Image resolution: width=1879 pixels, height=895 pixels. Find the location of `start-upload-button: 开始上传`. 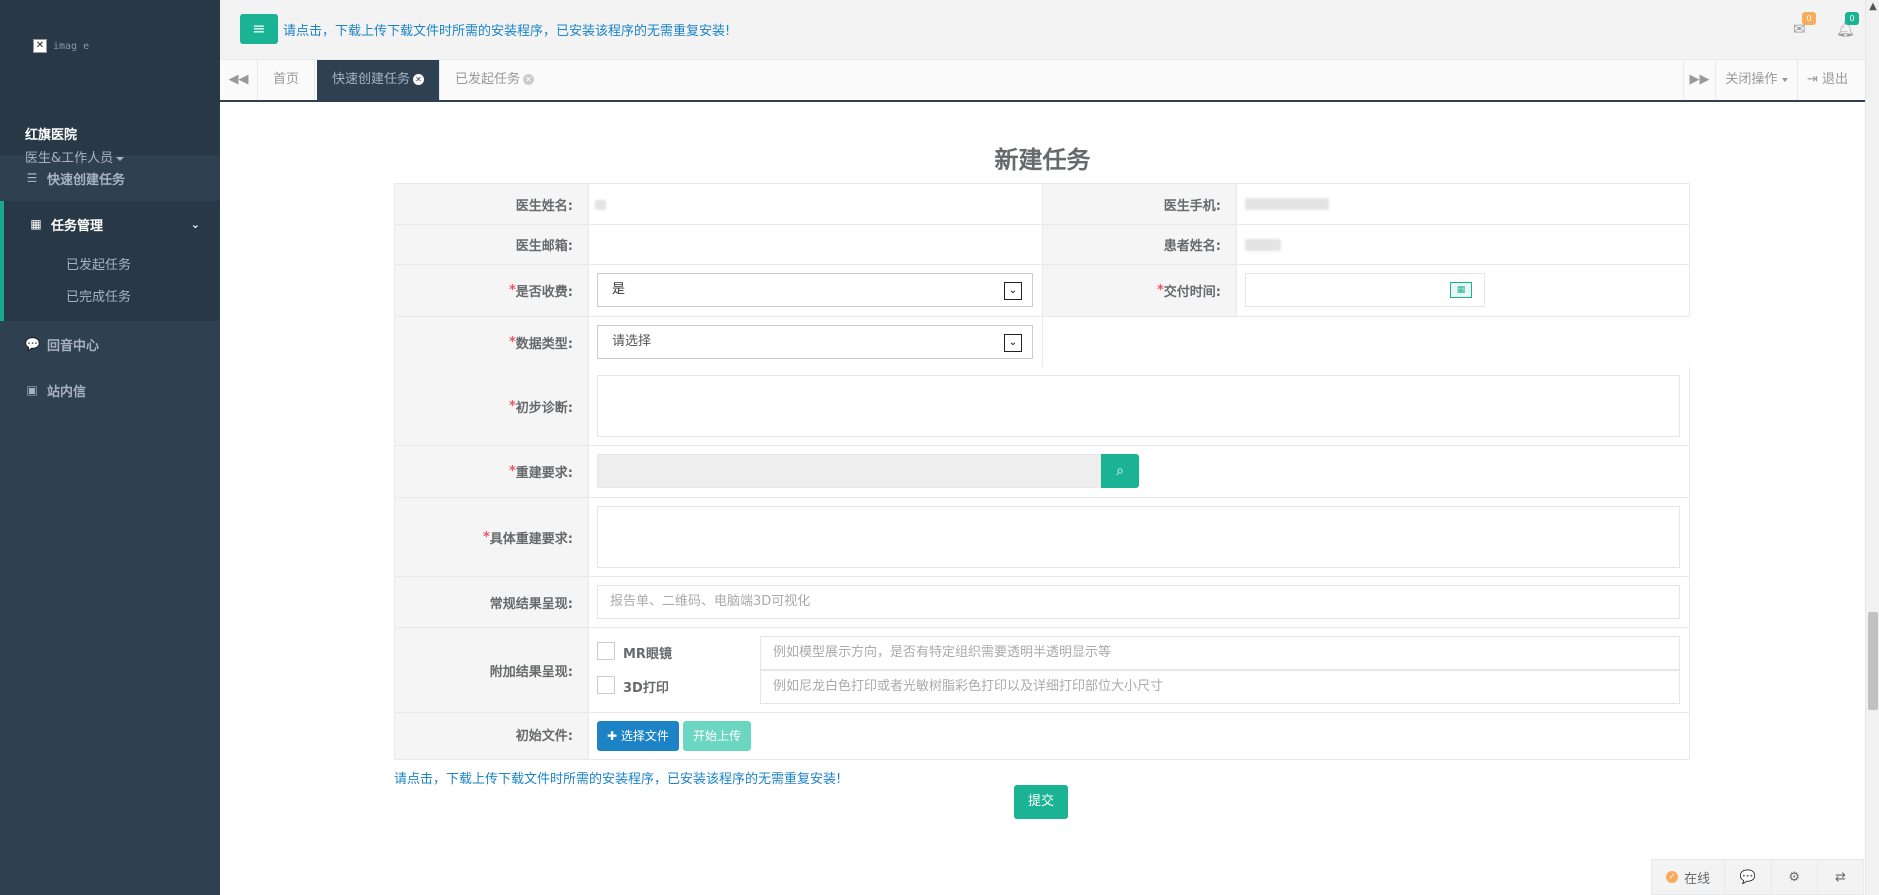

start-upload-button: 开始上传 is located at coordinates (717, 736).